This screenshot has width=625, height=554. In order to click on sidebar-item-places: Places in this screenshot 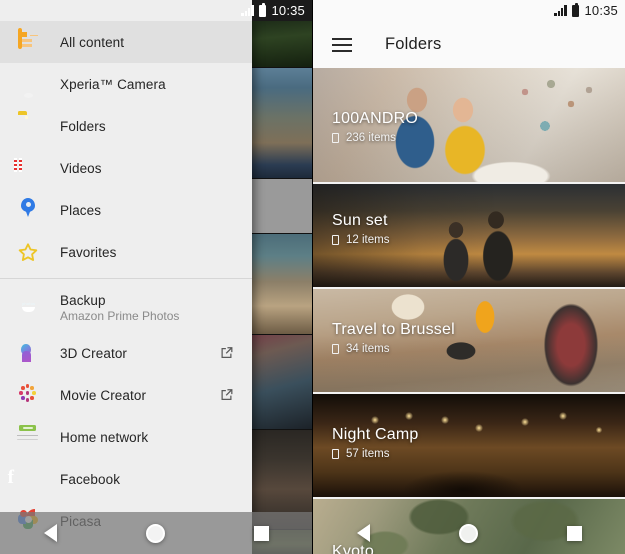, I will do `click(126, 210)`.